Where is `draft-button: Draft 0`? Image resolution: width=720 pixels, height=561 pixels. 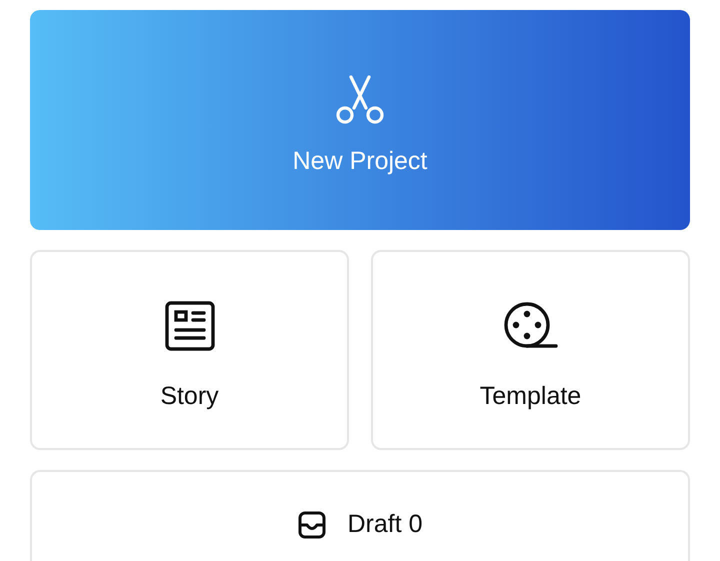 draft-button: Draft 0 is located at coordinates (360, 515).